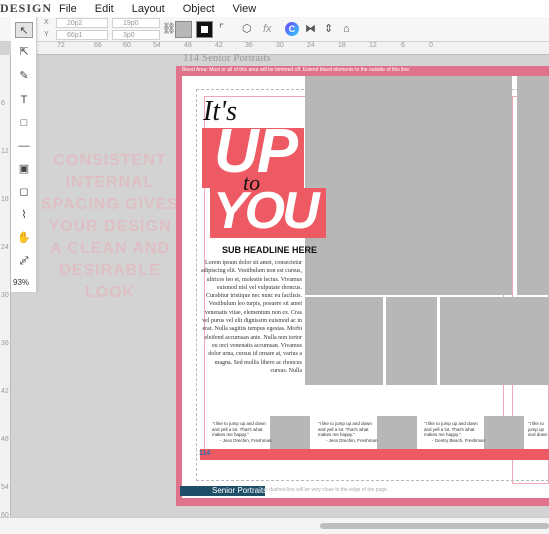 This screenshot has width=549, height=534. Describe the element at coordinates (227, 58) in the screenshot. I see `page-title: 114 Senior Portraits` at that location.